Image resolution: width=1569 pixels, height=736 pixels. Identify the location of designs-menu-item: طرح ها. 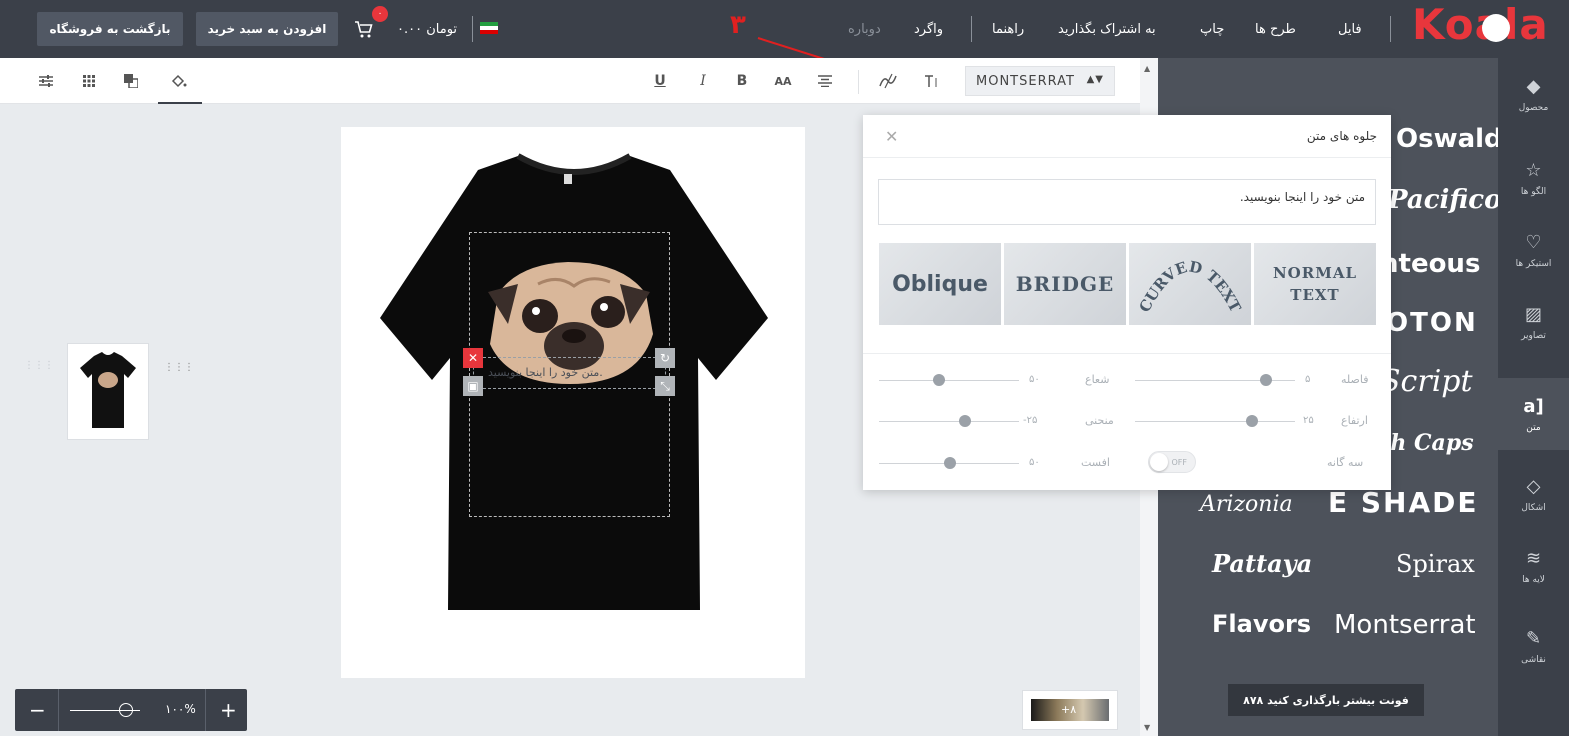
(1275, 29).